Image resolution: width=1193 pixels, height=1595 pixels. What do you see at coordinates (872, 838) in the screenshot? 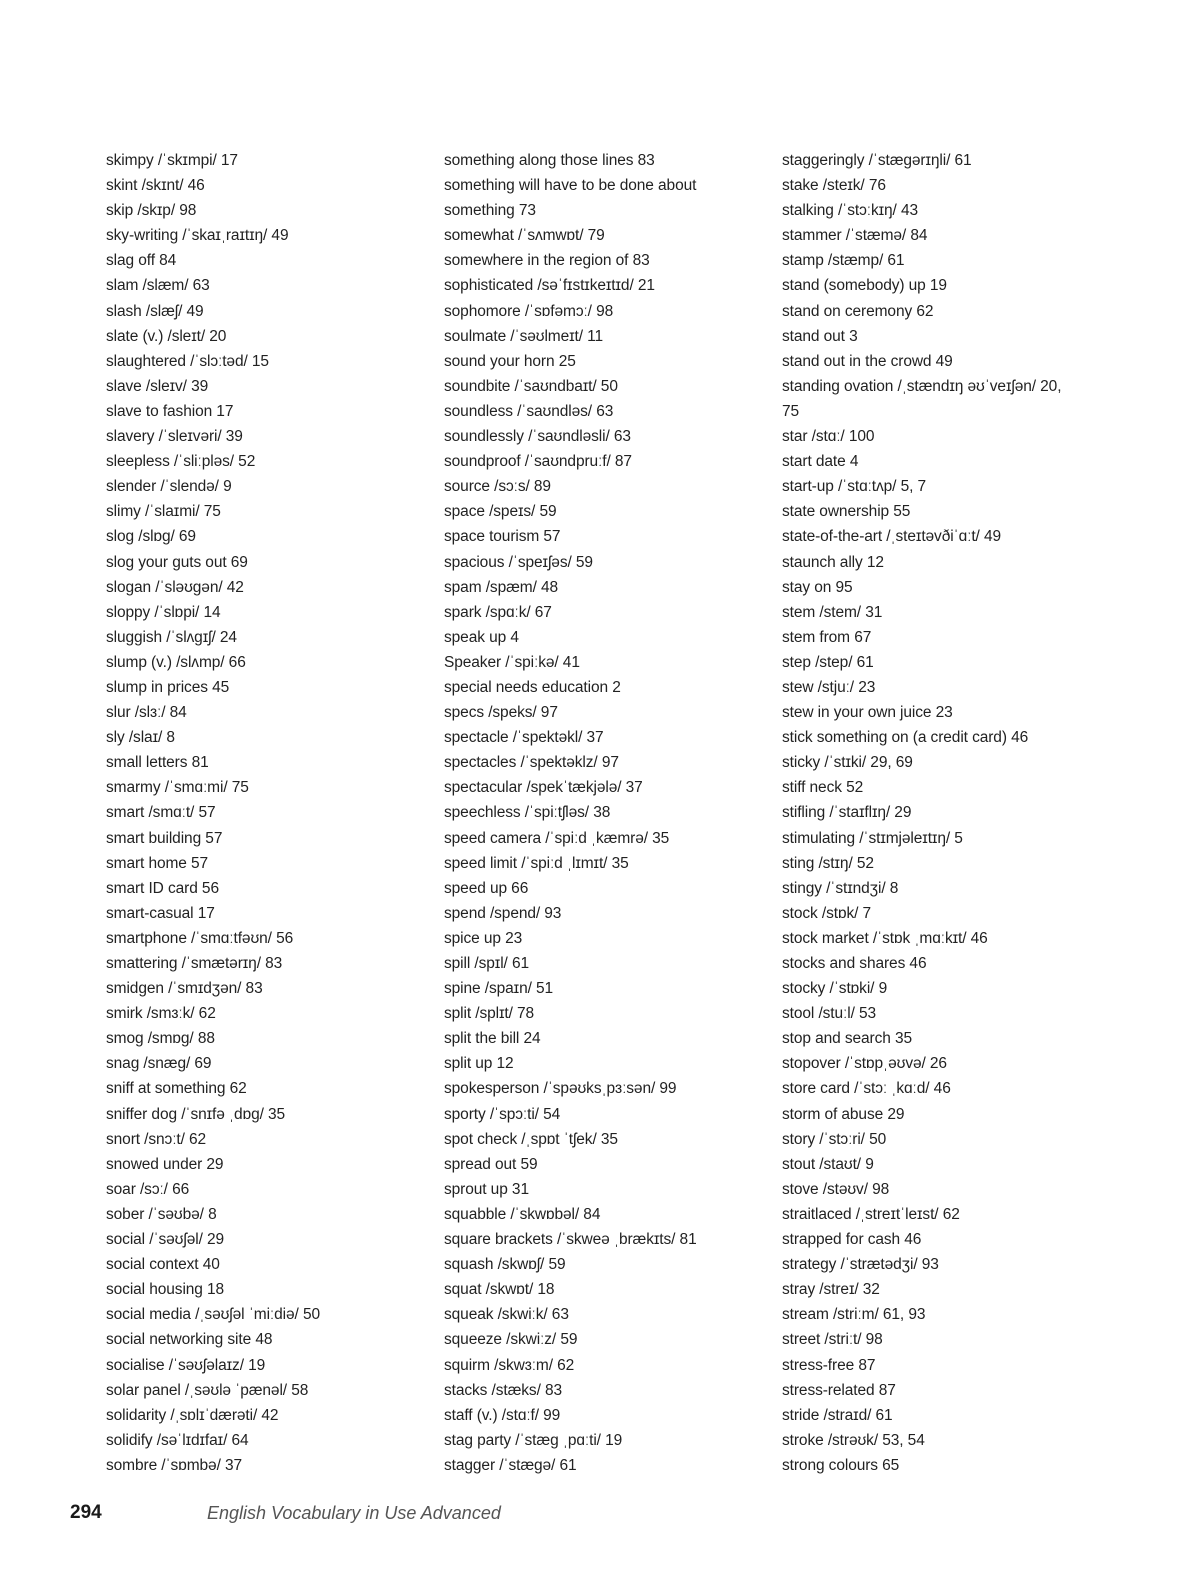
I see `index-entry: stimulating /ˈstɪmjəleɪtɪŋ/ 5` at bounding box center [872, 838].